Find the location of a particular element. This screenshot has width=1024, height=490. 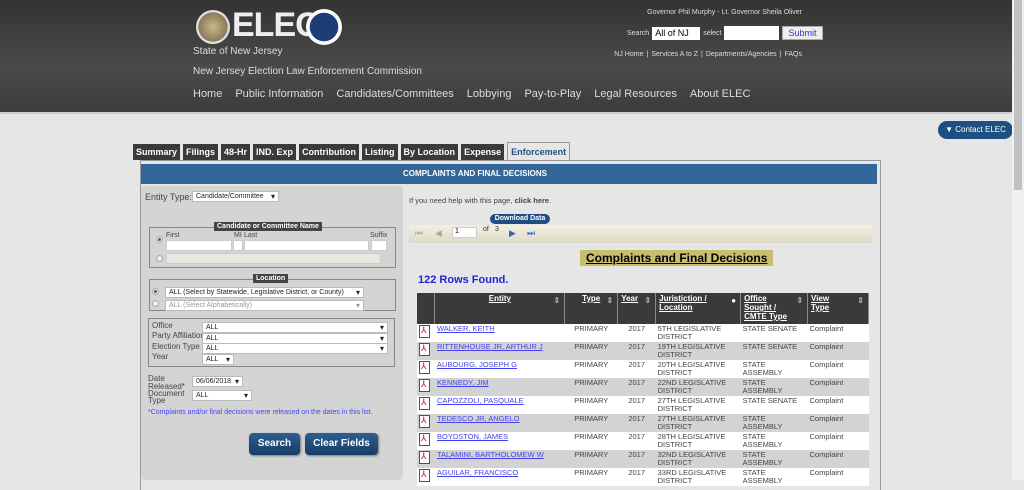

tab-summary: Summary is located at coordinates (157, 152).